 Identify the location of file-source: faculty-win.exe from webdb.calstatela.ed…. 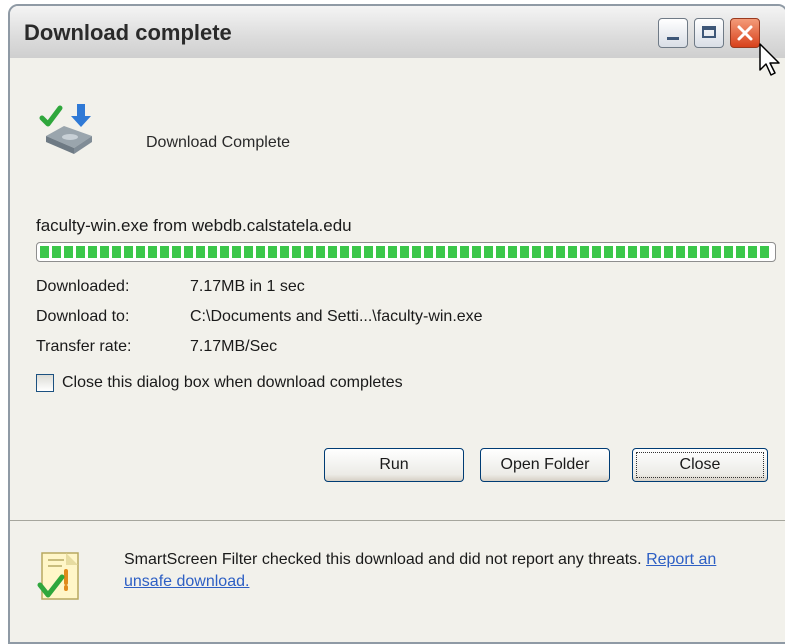
(194, 225).